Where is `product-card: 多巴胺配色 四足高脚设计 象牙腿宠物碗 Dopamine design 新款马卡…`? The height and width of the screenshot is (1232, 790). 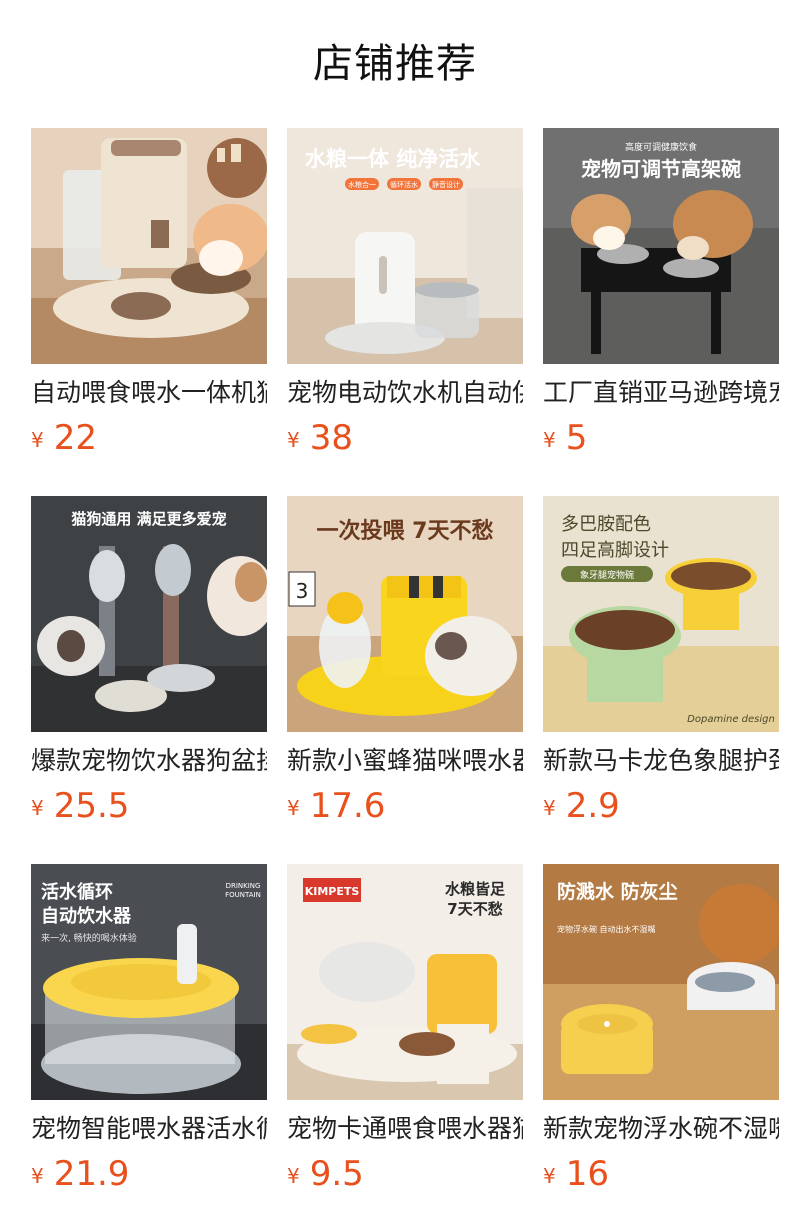
product-card: 多巴胺配色 四足高脚设计 象牙腿宠物碗 Dopamine design 新款马卡… is located at coordinates (661, 666).